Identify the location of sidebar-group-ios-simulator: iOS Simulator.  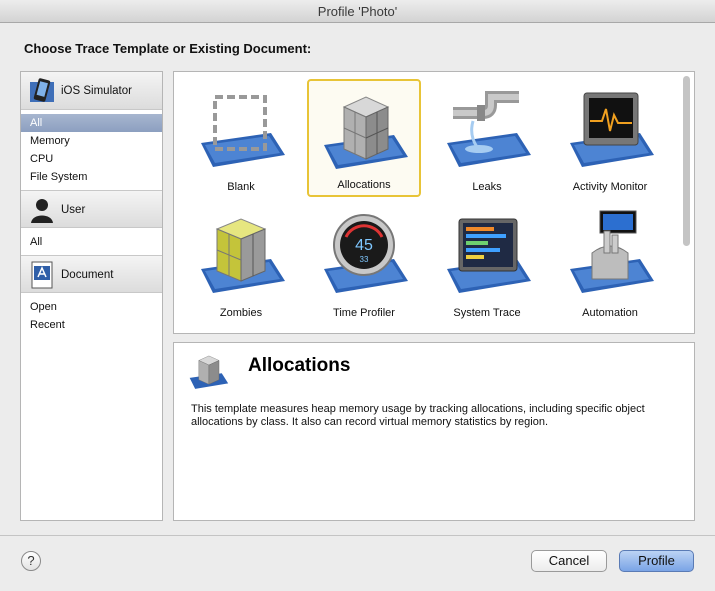
(91, 91).